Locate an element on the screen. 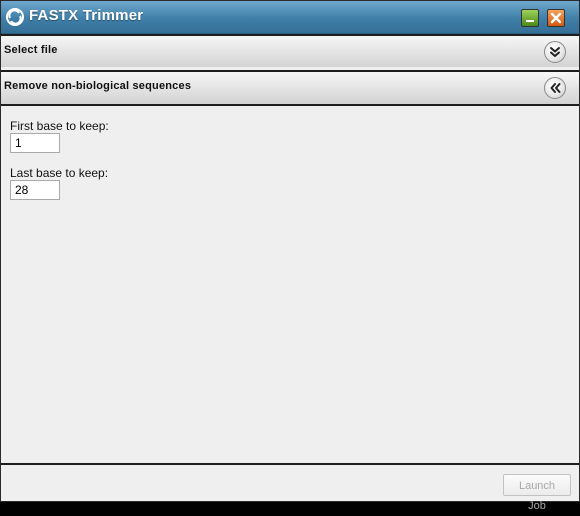 Image resolution: width=580 pixels, height=516 pixels. titlebar: FASTX Trimmer is located at coordinates (290, 17).